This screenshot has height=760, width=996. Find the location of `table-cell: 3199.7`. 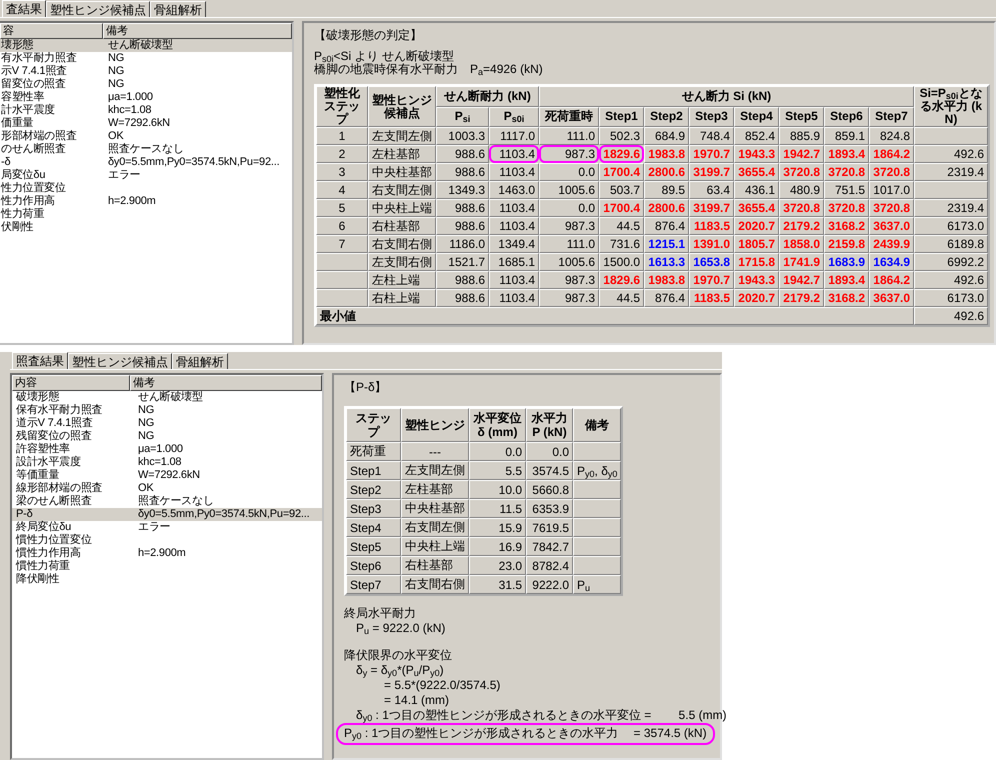

table-cell: 3199.7 is located at coordinates (711, 208).